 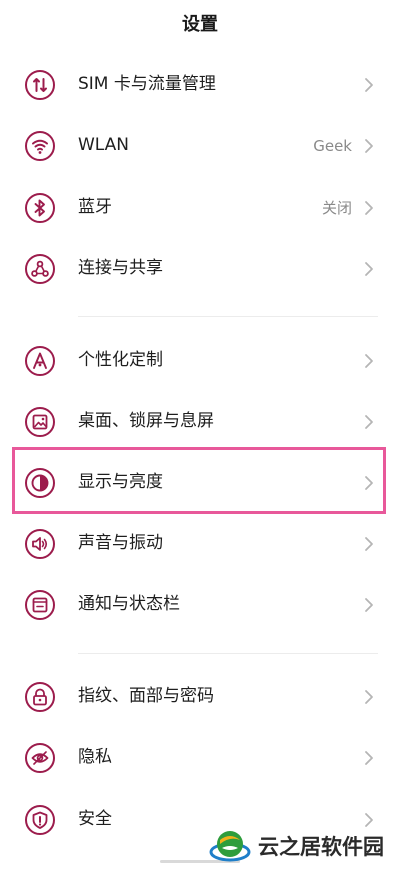 What do you see at coordinates (120, 268) in the screenshot?
I see `settings-item-label: 连接与共享` at bounding box center [120, 268].